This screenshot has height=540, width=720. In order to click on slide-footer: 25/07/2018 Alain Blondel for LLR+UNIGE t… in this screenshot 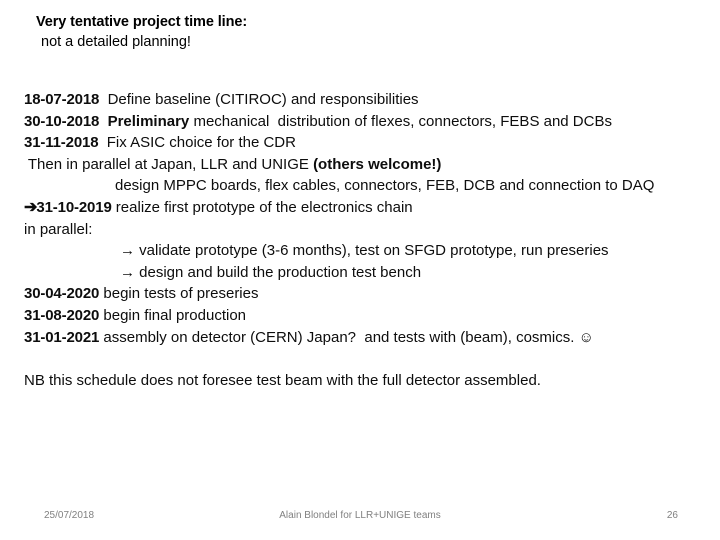, I will do `click(360, 516)`.